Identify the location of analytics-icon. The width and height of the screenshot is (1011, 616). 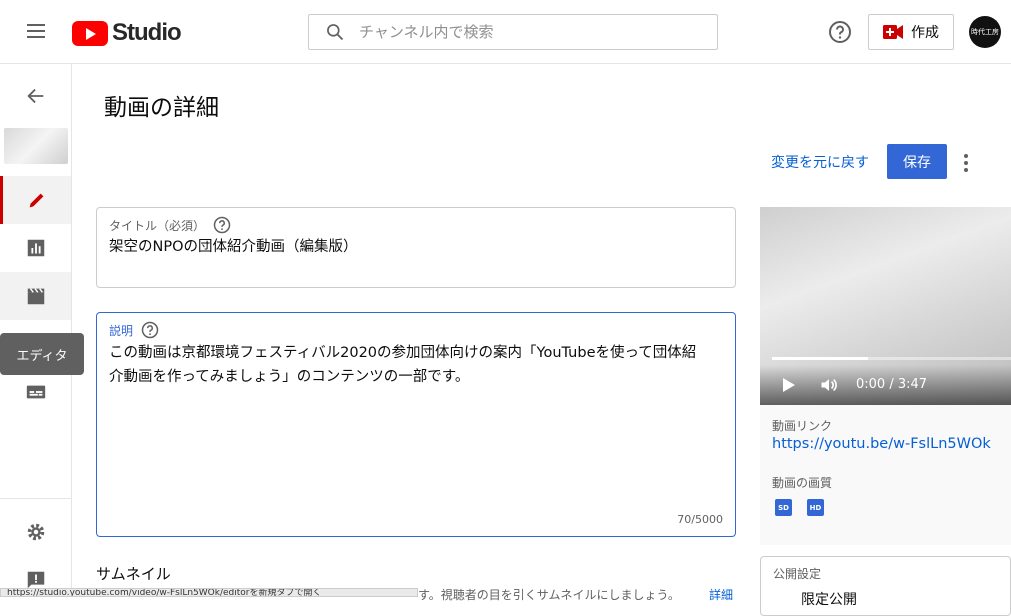
(35, 248).